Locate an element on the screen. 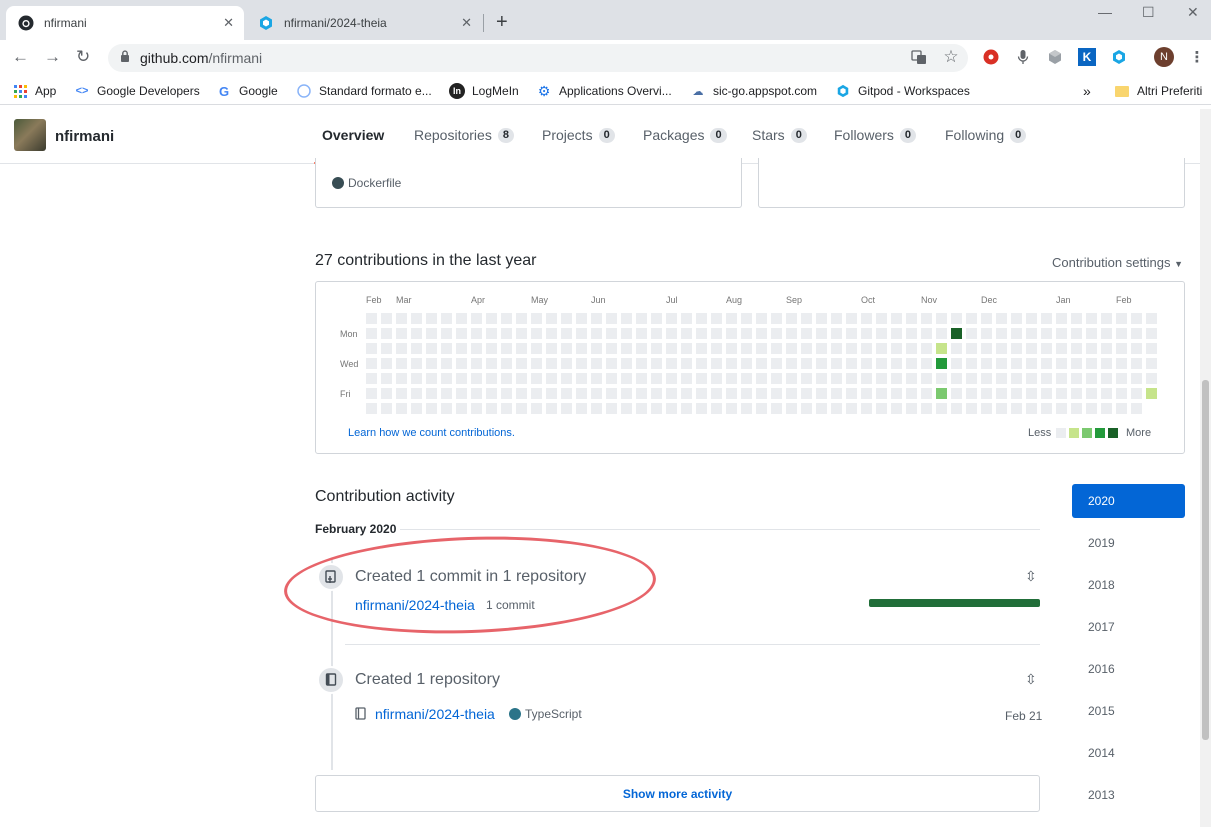 The image size is (1211, 827). tab-following: Following 0 is located at coordinates (986, 135).